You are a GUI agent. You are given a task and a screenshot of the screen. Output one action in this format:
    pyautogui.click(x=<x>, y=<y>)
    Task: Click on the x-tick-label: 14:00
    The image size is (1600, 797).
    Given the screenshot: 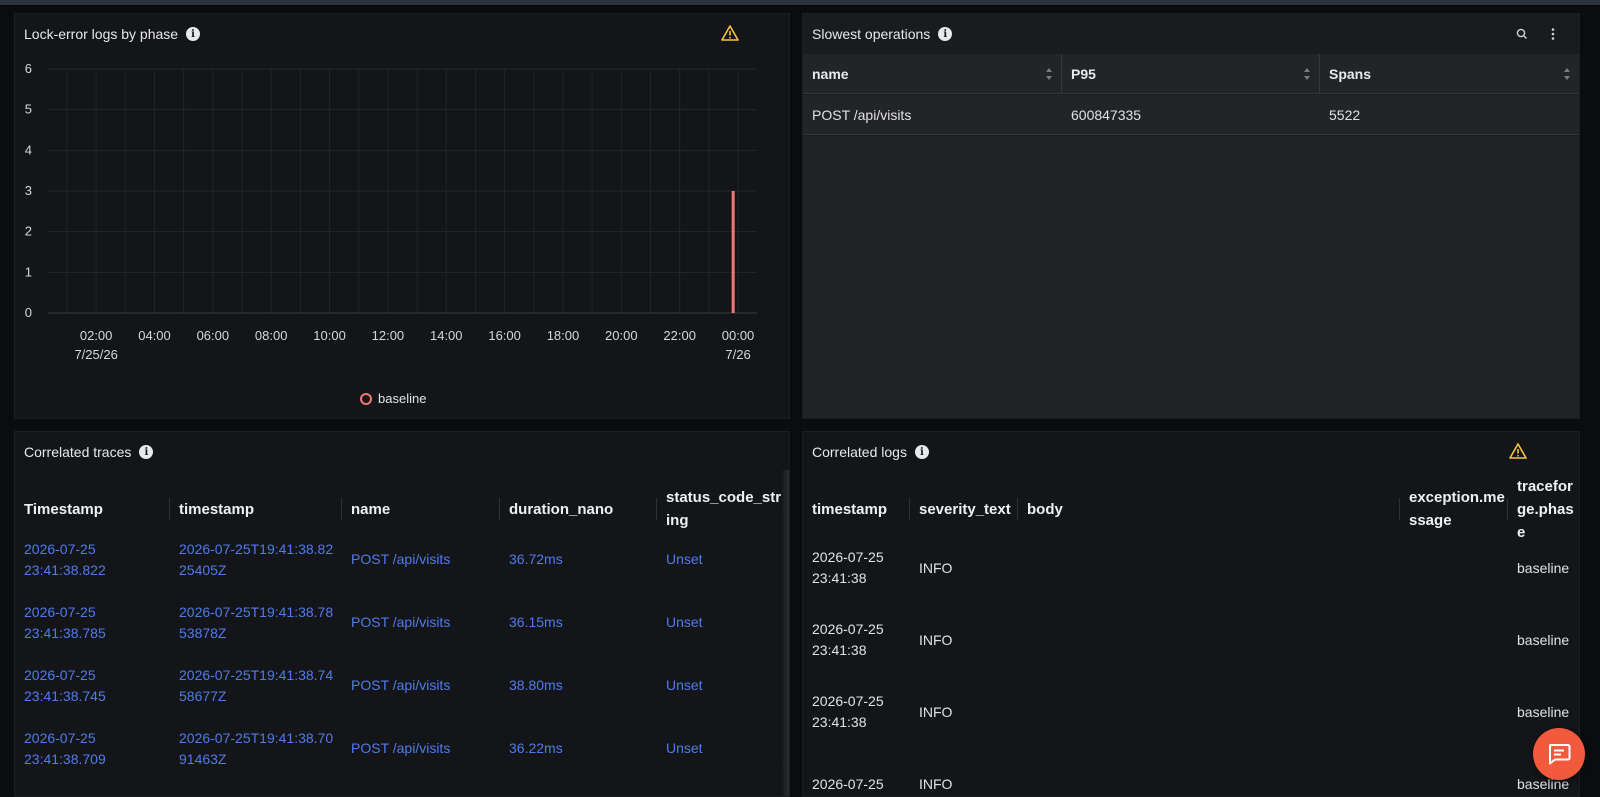 What is the action you would take?
    pyautogui.click(x=446, y=335)
    